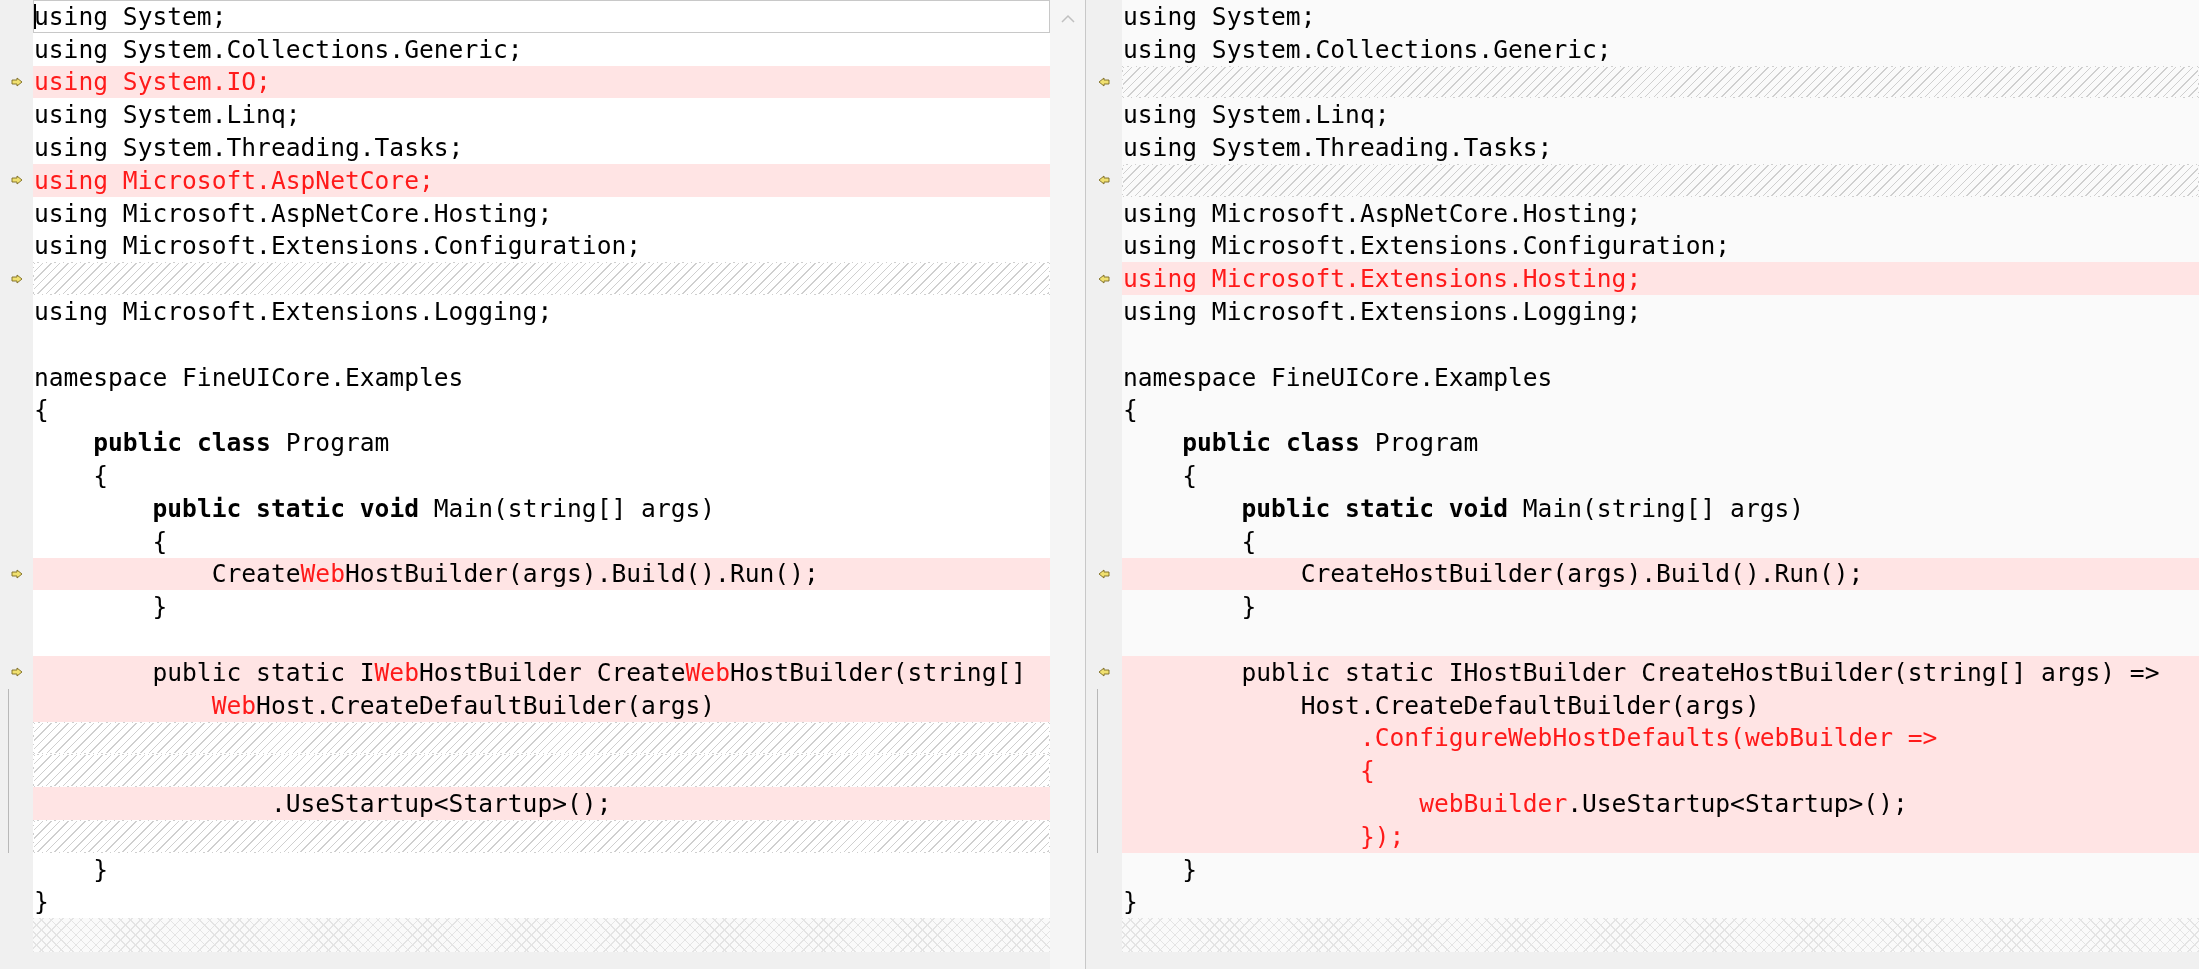  Describe the element at coordinates (35, 16) in the screenshot. I see `text-cursor` at that location.